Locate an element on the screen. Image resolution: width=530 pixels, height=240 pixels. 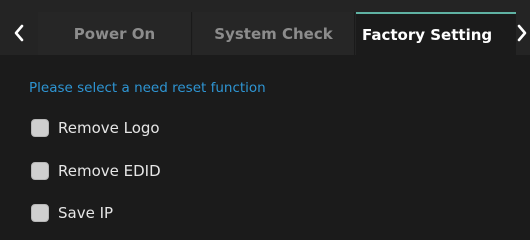
option-remove-edid: Remove EDID is located at coordinates (96, 171).